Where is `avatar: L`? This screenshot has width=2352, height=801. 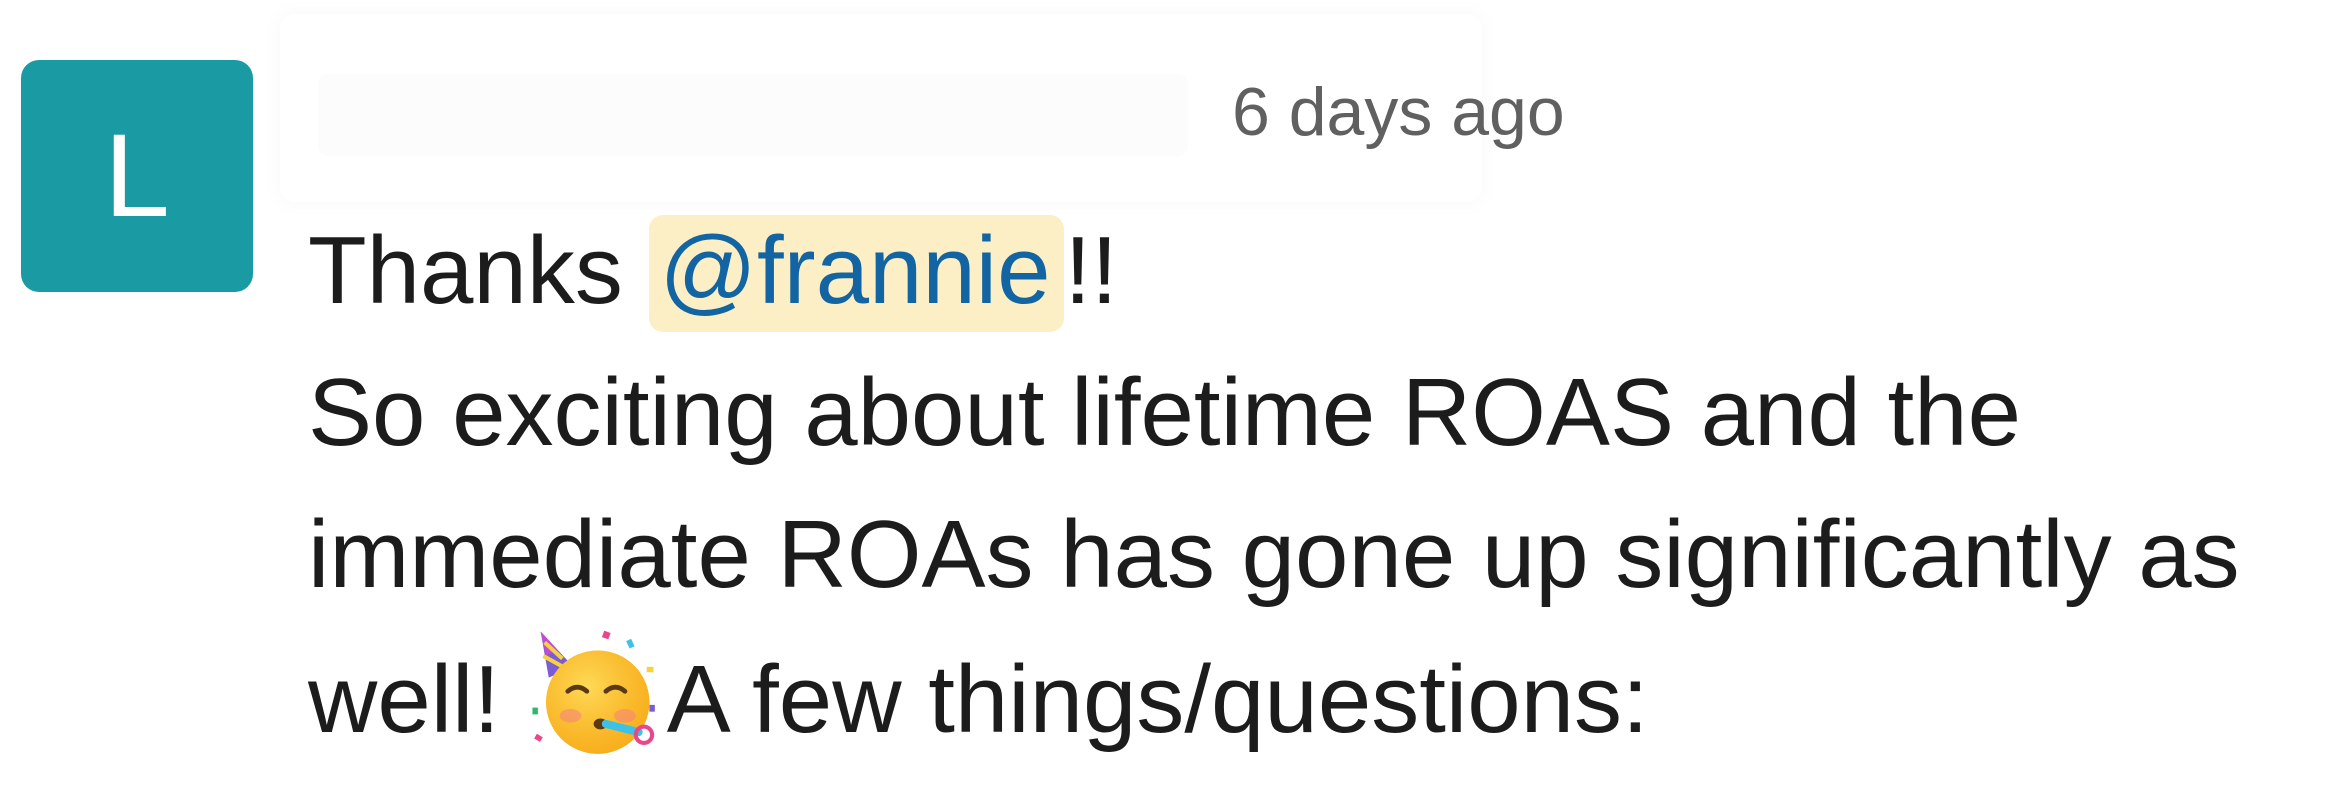
avatar: L is located at coordinates (137, 176).